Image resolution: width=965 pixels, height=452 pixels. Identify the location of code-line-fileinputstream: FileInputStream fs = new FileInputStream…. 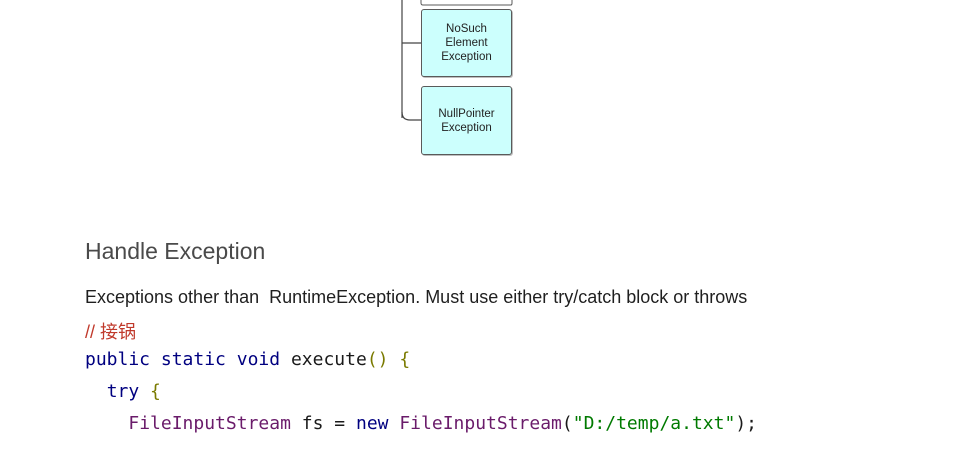
(421, 423).